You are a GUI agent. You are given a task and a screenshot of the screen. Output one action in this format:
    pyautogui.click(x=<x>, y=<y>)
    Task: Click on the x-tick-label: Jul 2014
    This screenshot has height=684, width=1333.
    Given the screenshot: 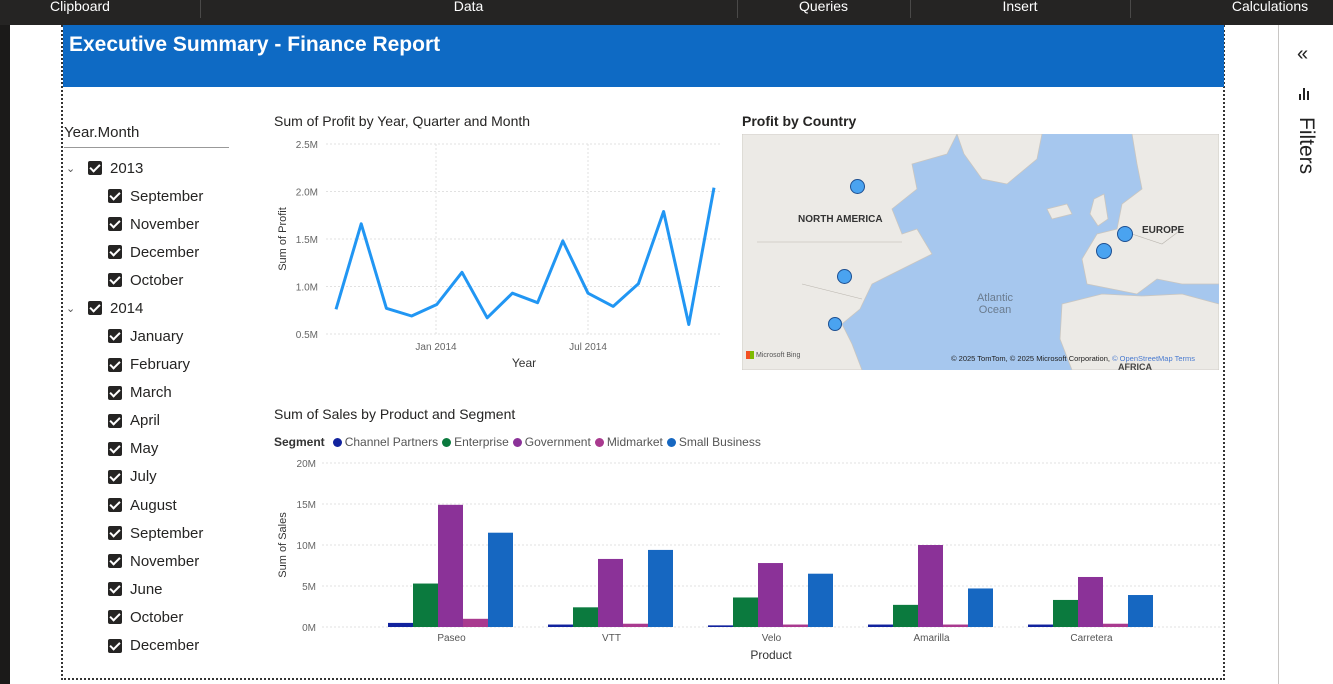 What is the action you would take?
    pyautogui.click(x=588, y=347)
    